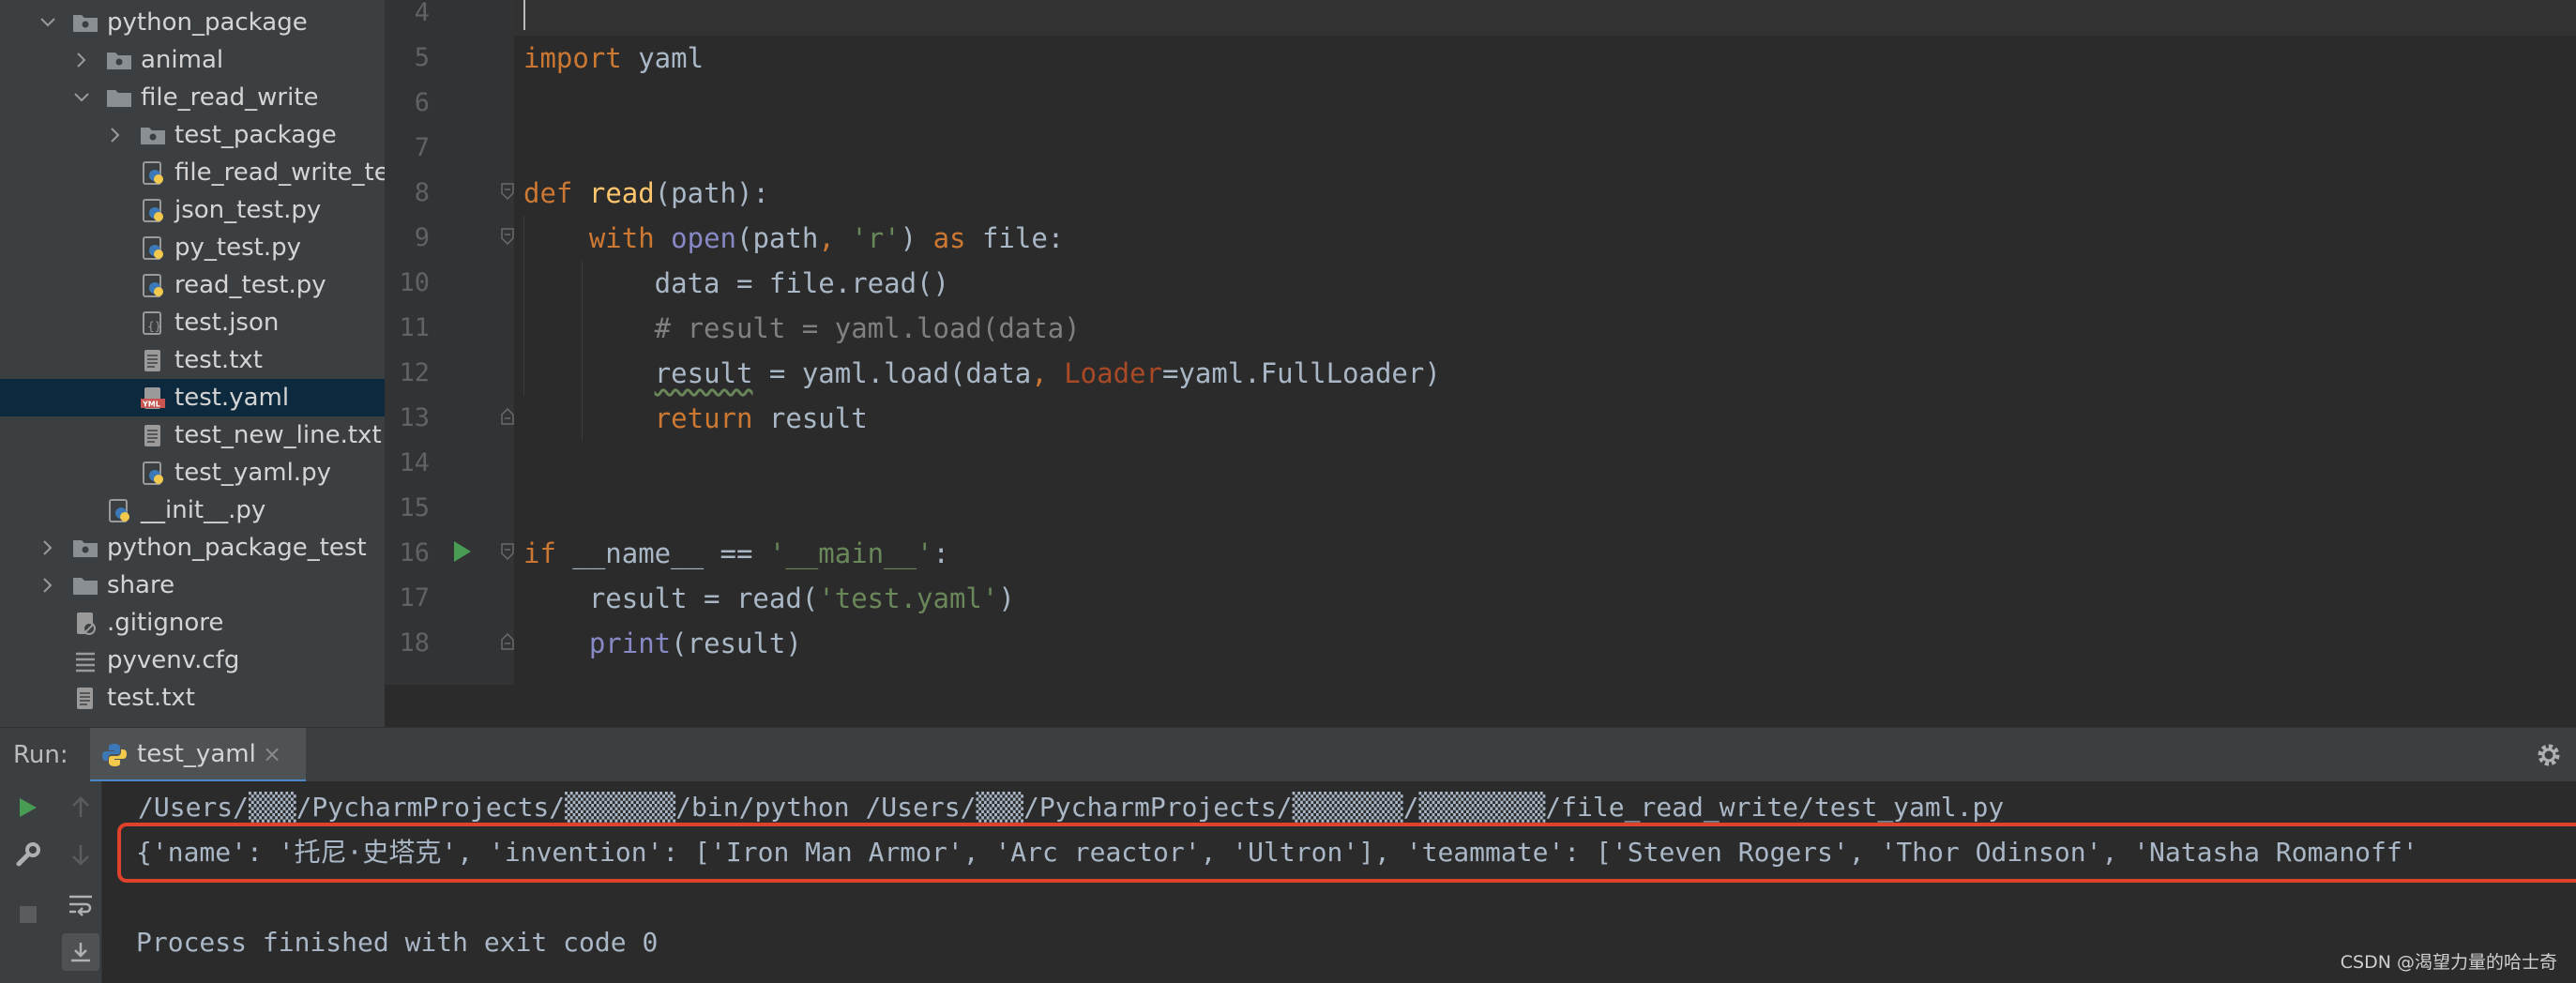  What do you see at coordinates (192, 623) in the screenshot?
I see `tree-item-gitignore: .gitignore` at bounding box center [192, 623].